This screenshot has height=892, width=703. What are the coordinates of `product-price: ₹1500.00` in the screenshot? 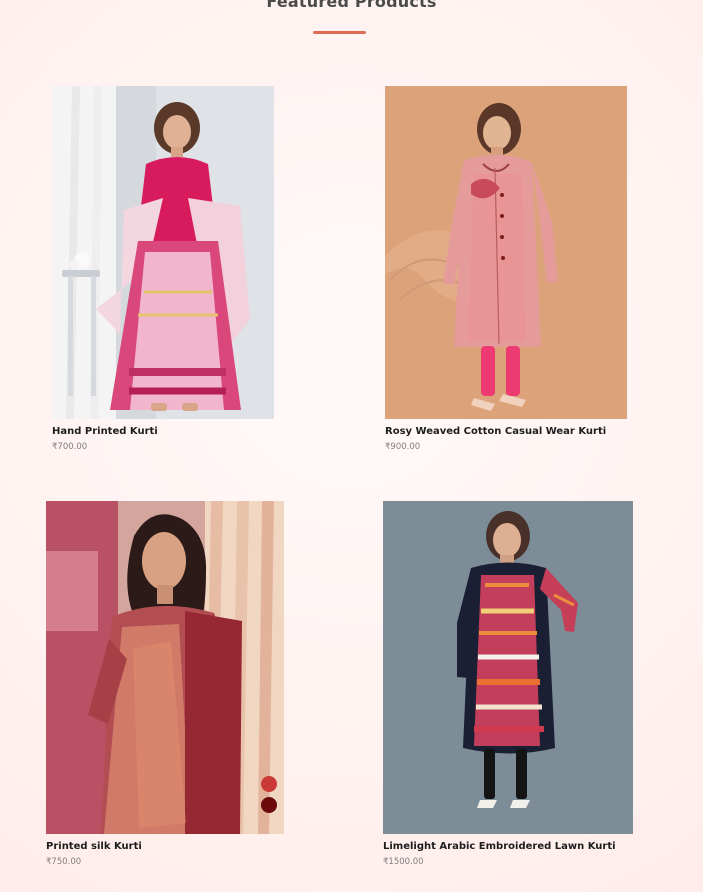 It's located at (403, 862).